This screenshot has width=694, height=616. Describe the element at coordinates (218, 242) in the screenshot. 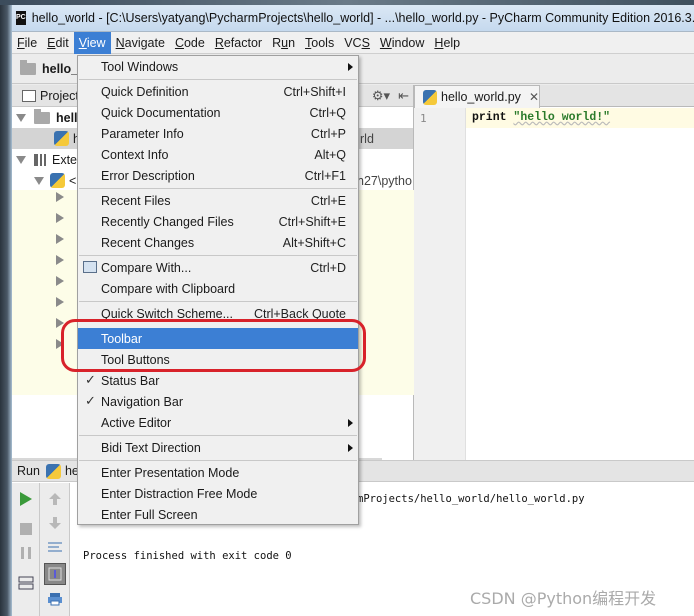

I see `menu-item-recent-changes: Recent Changes Alt+Shift+C` at that location.